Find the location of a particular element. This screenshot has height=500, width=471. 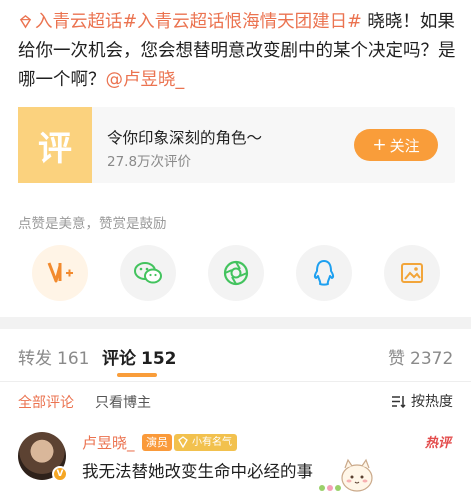

card-thumbnail: 评 is located at coordinates (55, 145).